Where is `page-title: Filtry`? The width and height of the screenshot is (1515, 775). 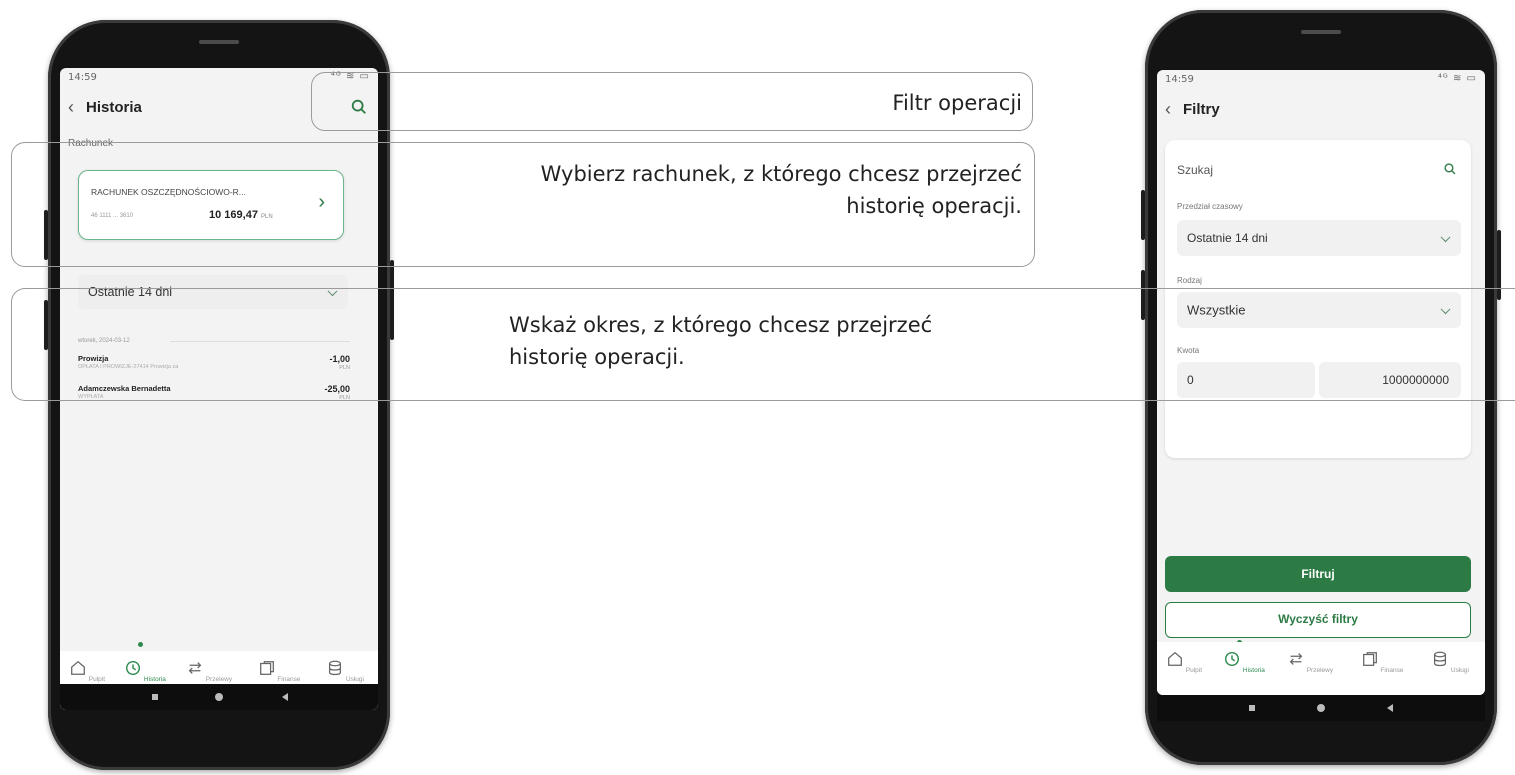 page-title: Filtry is located at coordinates (1201, 109).